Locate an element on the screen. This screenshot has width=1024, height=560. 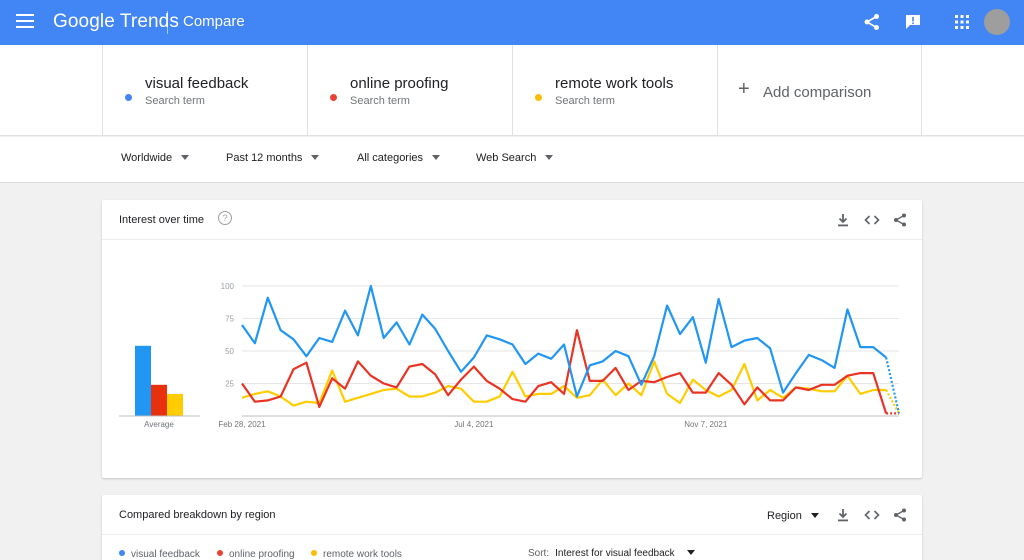
y-tick-label: 100 is located at coordinates (228, 286).